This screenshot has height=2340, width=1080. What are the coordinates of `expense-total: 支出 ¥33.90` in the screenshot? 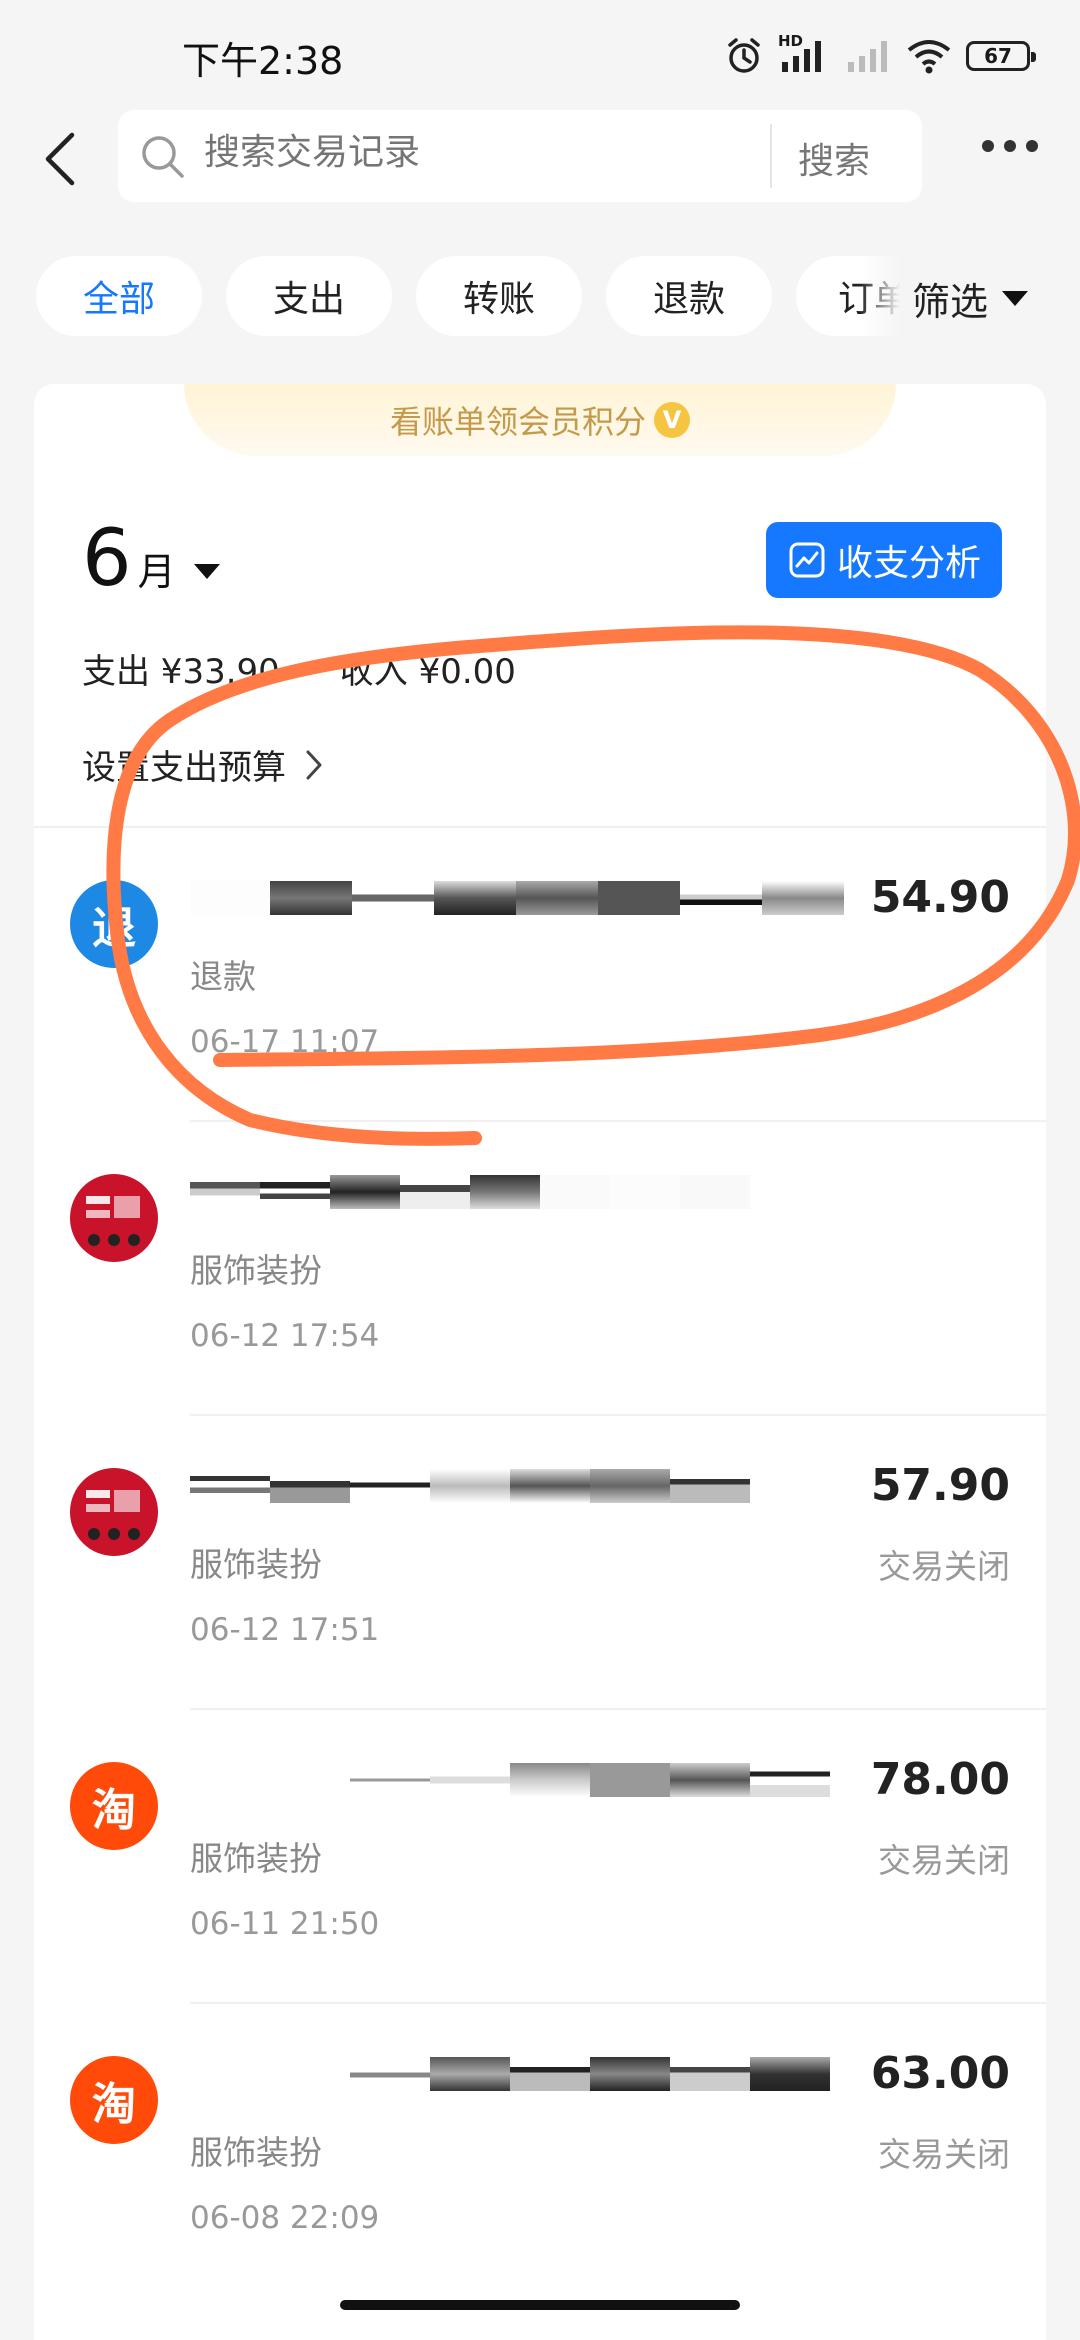 It's located at (181, 672).